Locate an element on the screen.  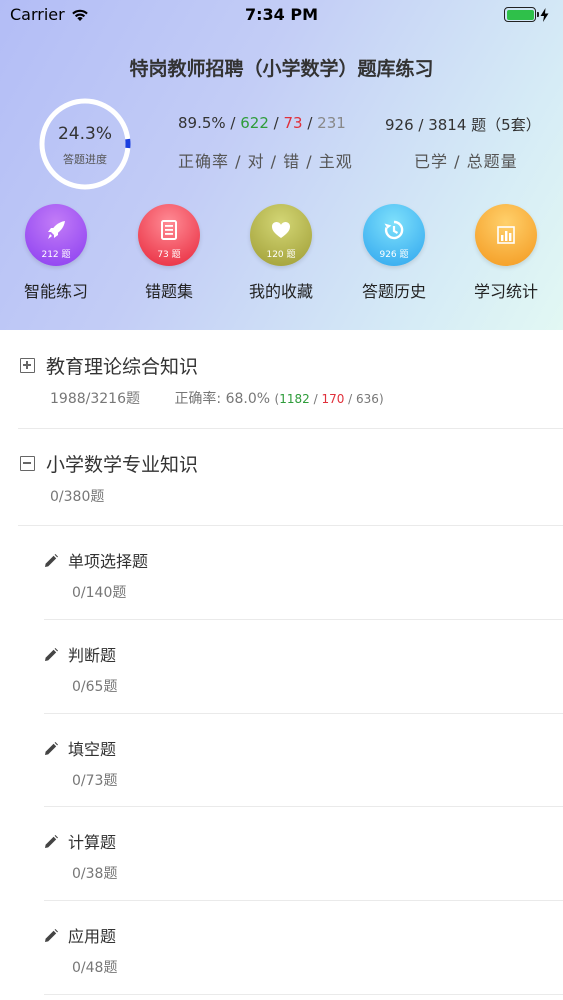
smart-practice-label: 智能练习 is located at coordinates (55, 291).